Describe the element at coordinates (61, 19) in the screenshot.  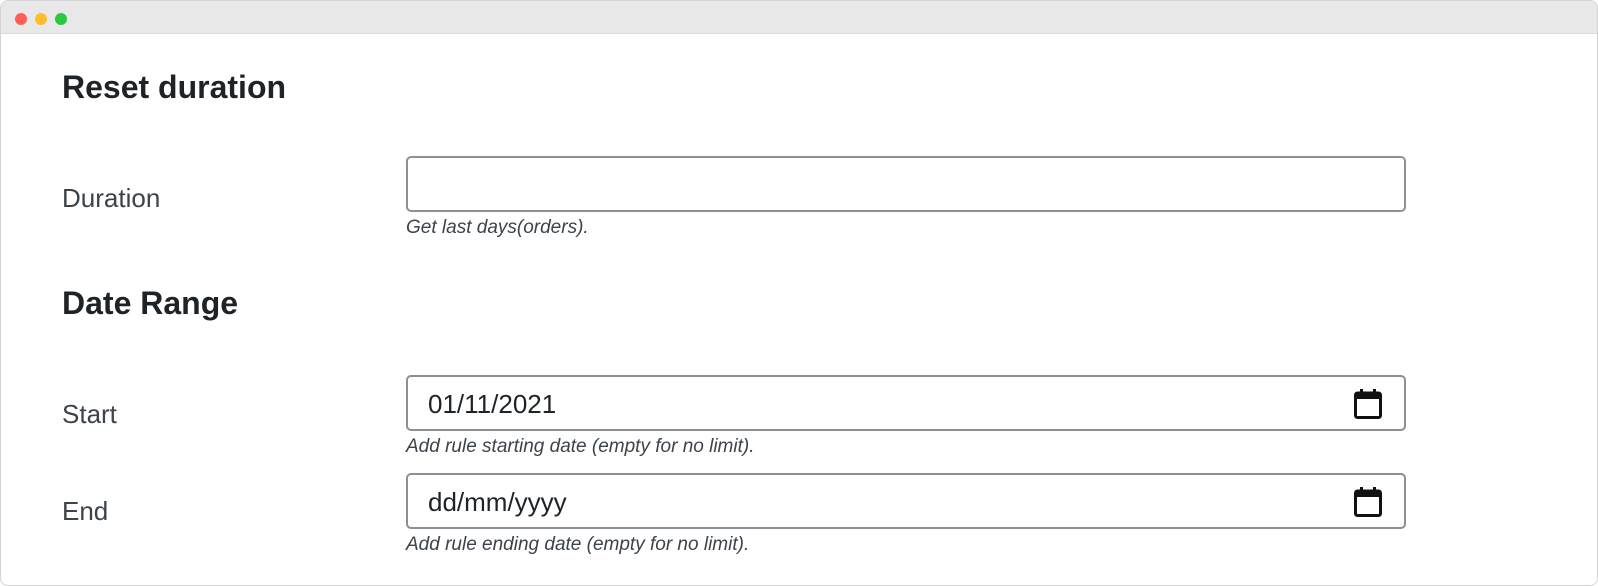
I see `maximize-window-button` at that location.